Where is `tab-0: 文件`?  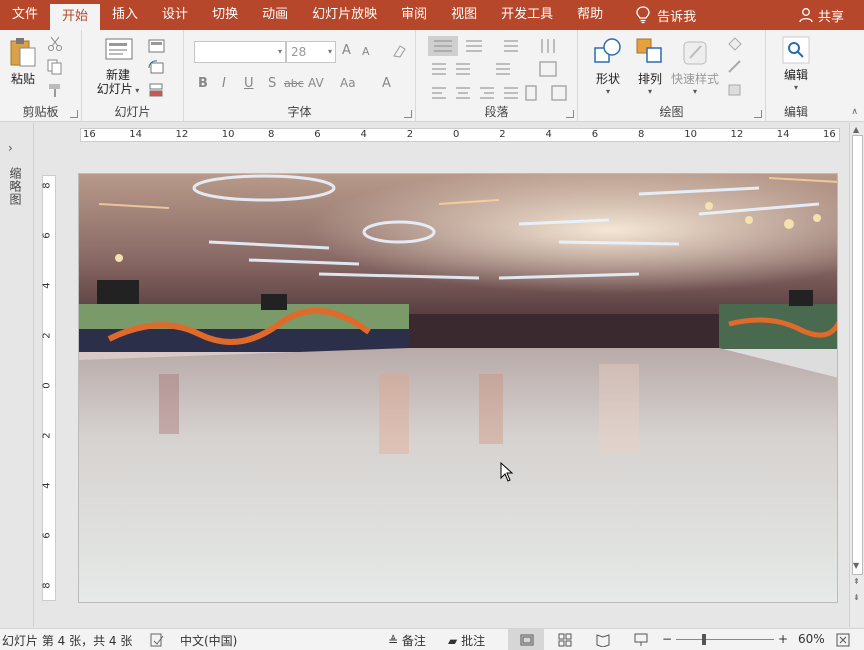 tab-0: 文件 is located at coordinates (25, 15).